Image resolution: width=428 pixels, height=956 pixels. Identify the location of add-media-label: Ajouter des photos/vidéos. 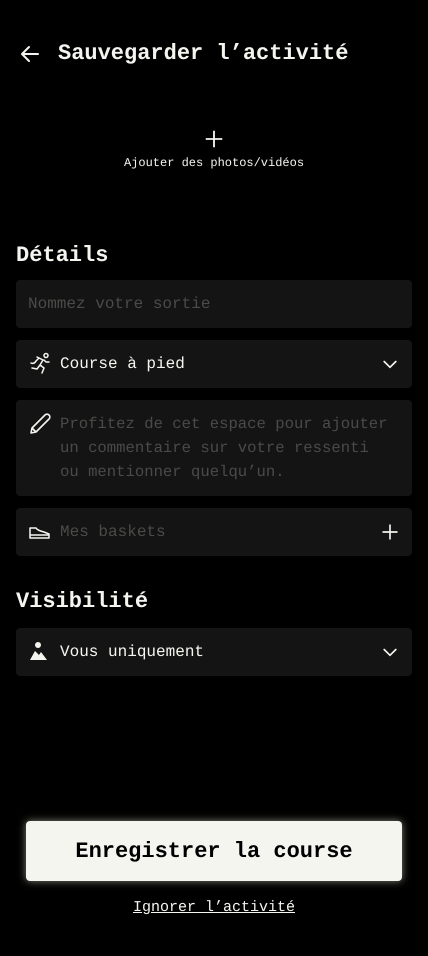
(214, 163).